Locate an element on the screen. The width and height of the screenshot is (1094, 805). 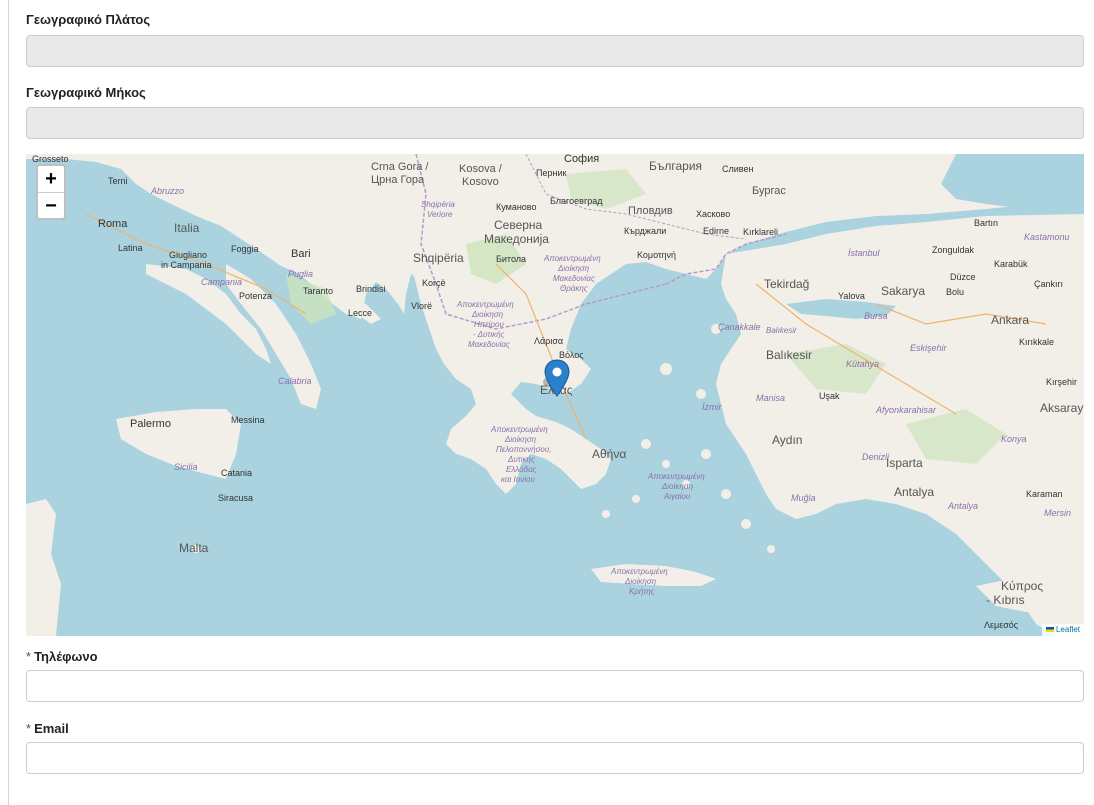
email-field is located at coordinates (555, 758).